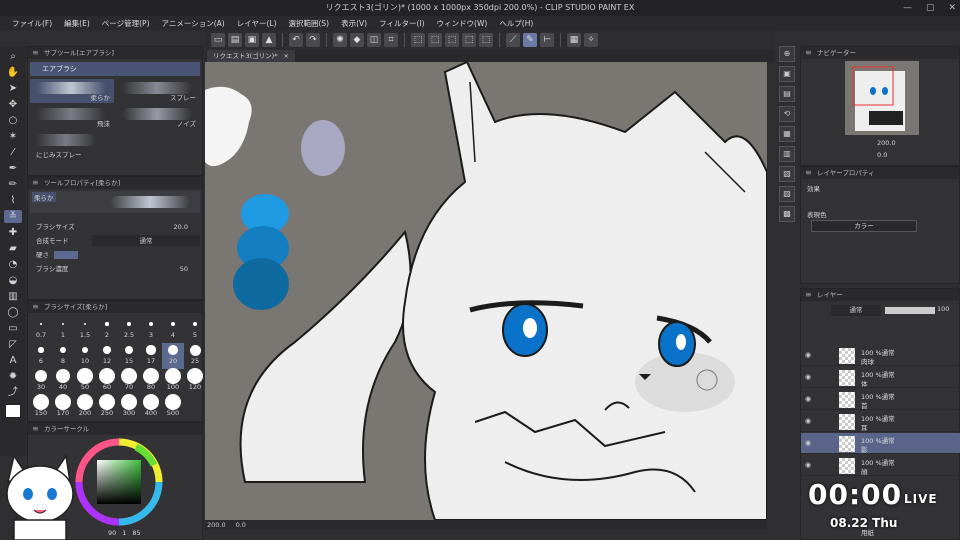  What do you see at coordinates (13, 232) in the screenshot?
I see `decoration-icon: ✚` at bounding box center [13, 232].